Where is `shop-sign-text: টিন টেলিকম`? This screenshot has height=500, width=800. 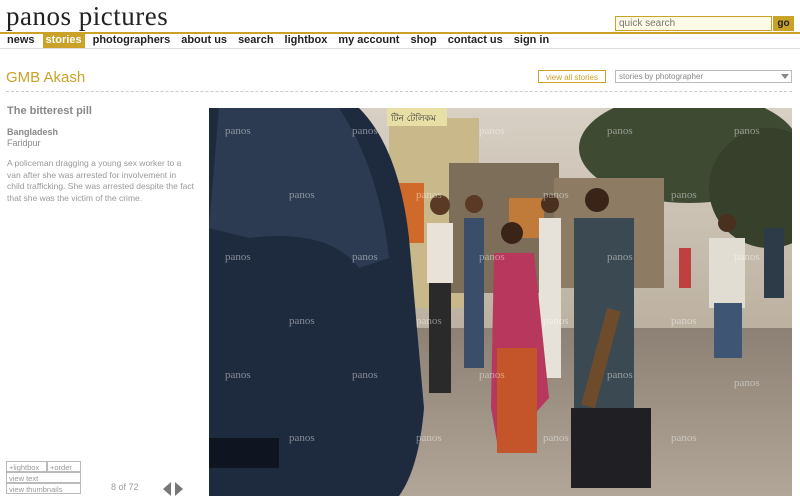 shop-sign-text: টিন টেলিকম is located at coordinates (413, 118).